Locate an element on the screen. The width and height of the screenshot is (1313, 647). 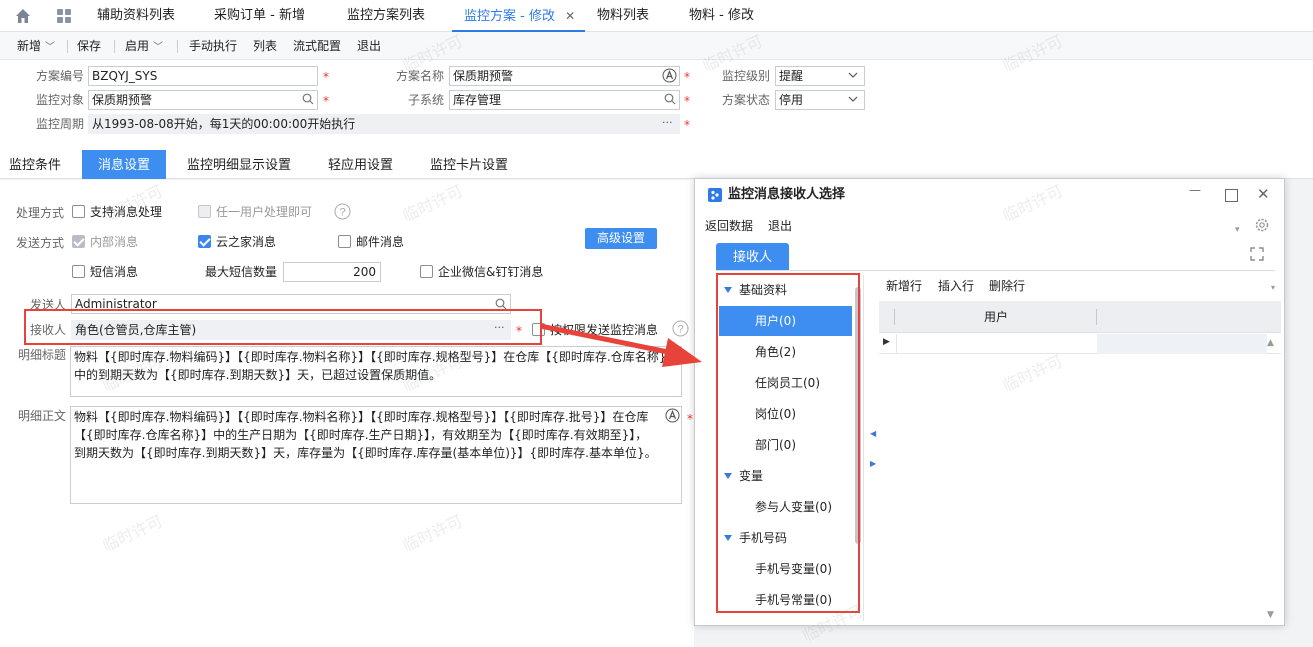
wechat-checkbox is located at coordinates (426, 271).